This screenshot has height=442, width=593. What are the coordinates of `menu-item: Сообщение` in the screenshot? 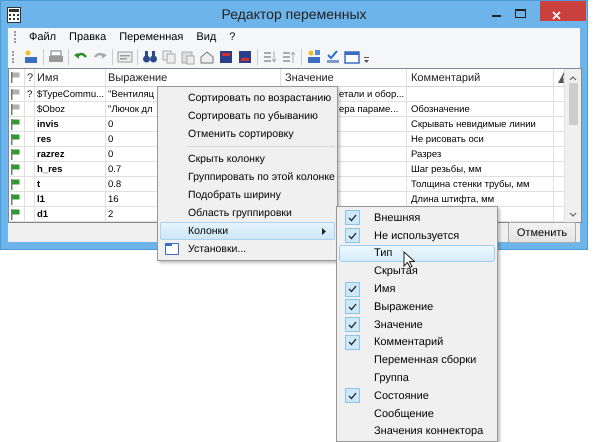 It's located at (417, 413).